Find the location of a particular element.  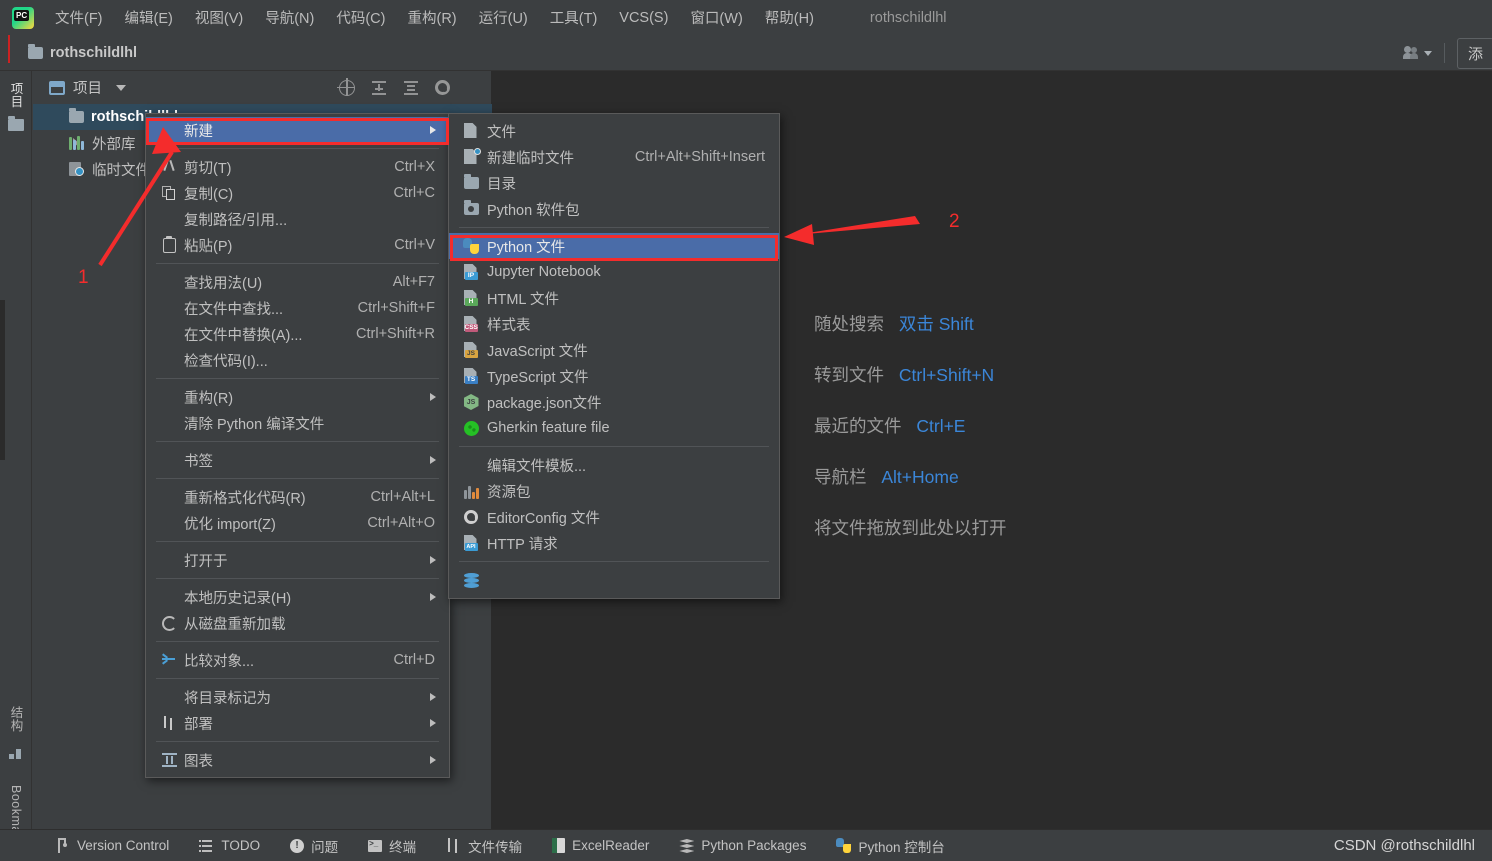

add-button: 添 is located at coordinates (1474, 53).